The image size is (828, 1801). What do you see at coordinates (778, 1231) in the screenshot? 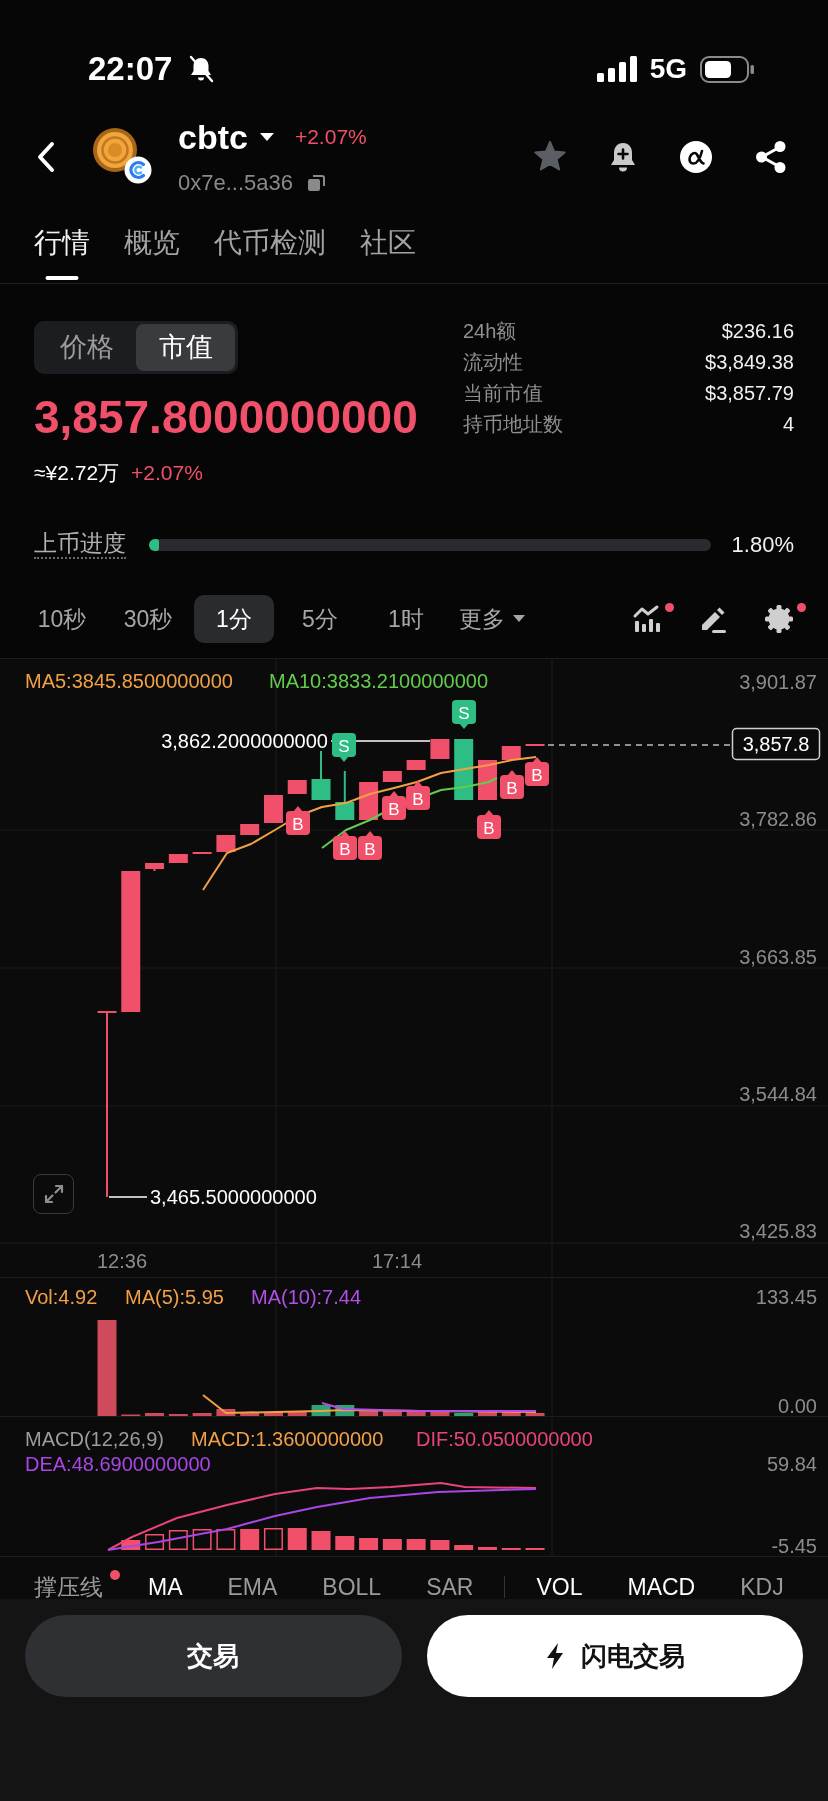
I see `axis-label: 3,425.83` at bounding box center [778, 1231].